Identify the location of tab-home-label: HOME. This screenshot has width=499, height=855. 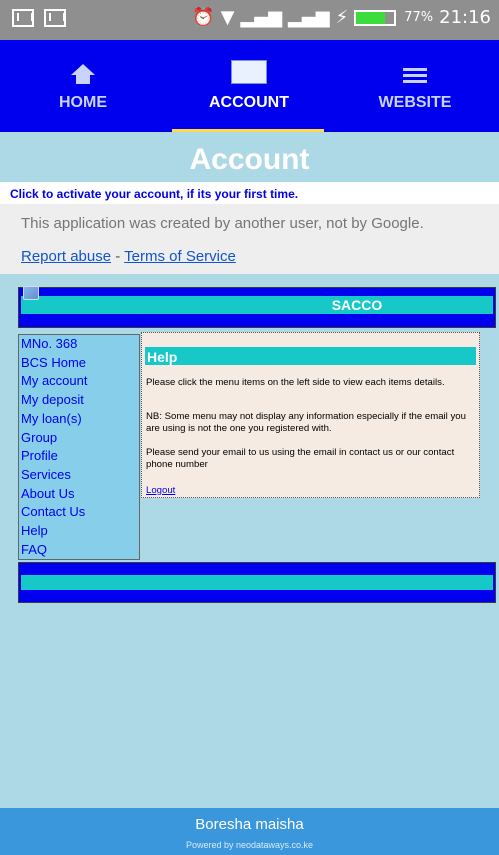
(83, 102).